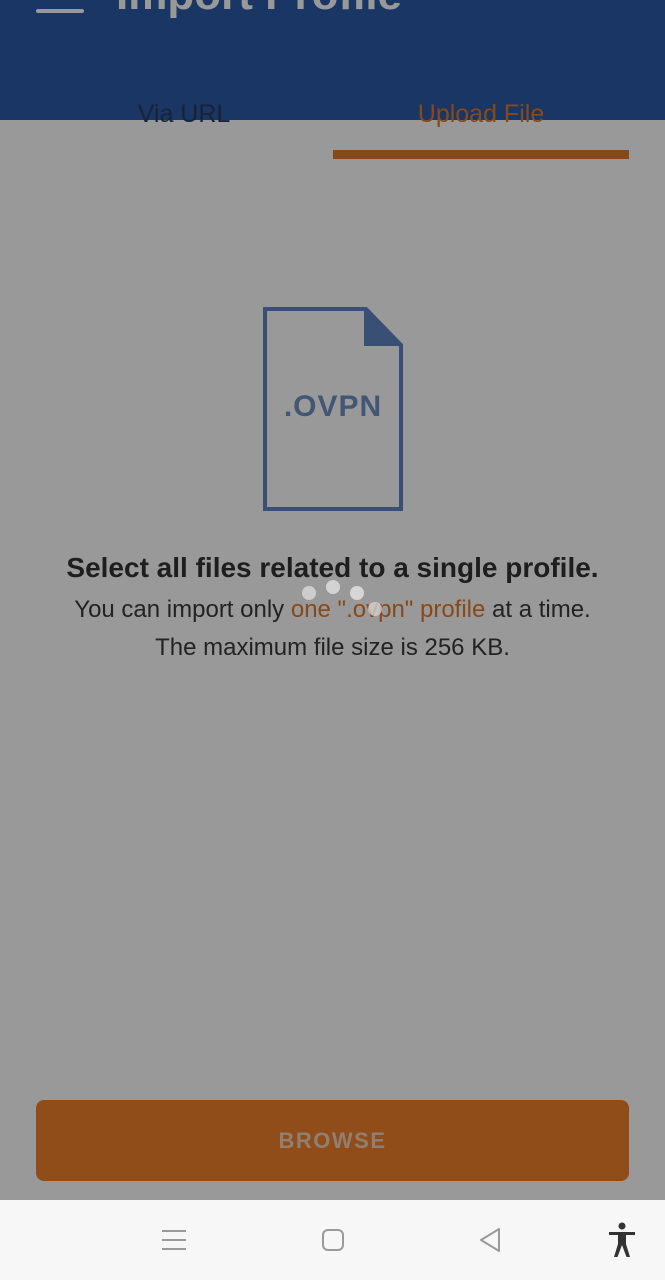 The height and width of the screenshot is (1280, 665). What do you see at coordinates (481, 154) in the screenshot?
I see `tab-selected-indicator` at bounding box center [481, 154].